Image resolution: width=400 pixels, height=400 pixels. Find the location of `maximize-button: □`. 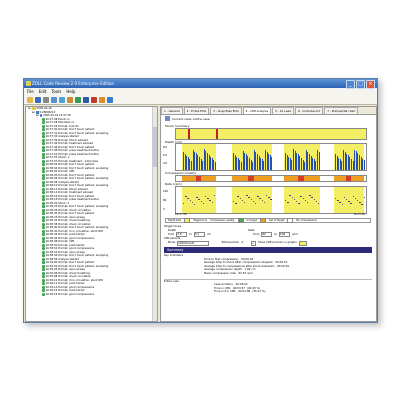

maximize-button: □ is located at coordinates (360, 84).